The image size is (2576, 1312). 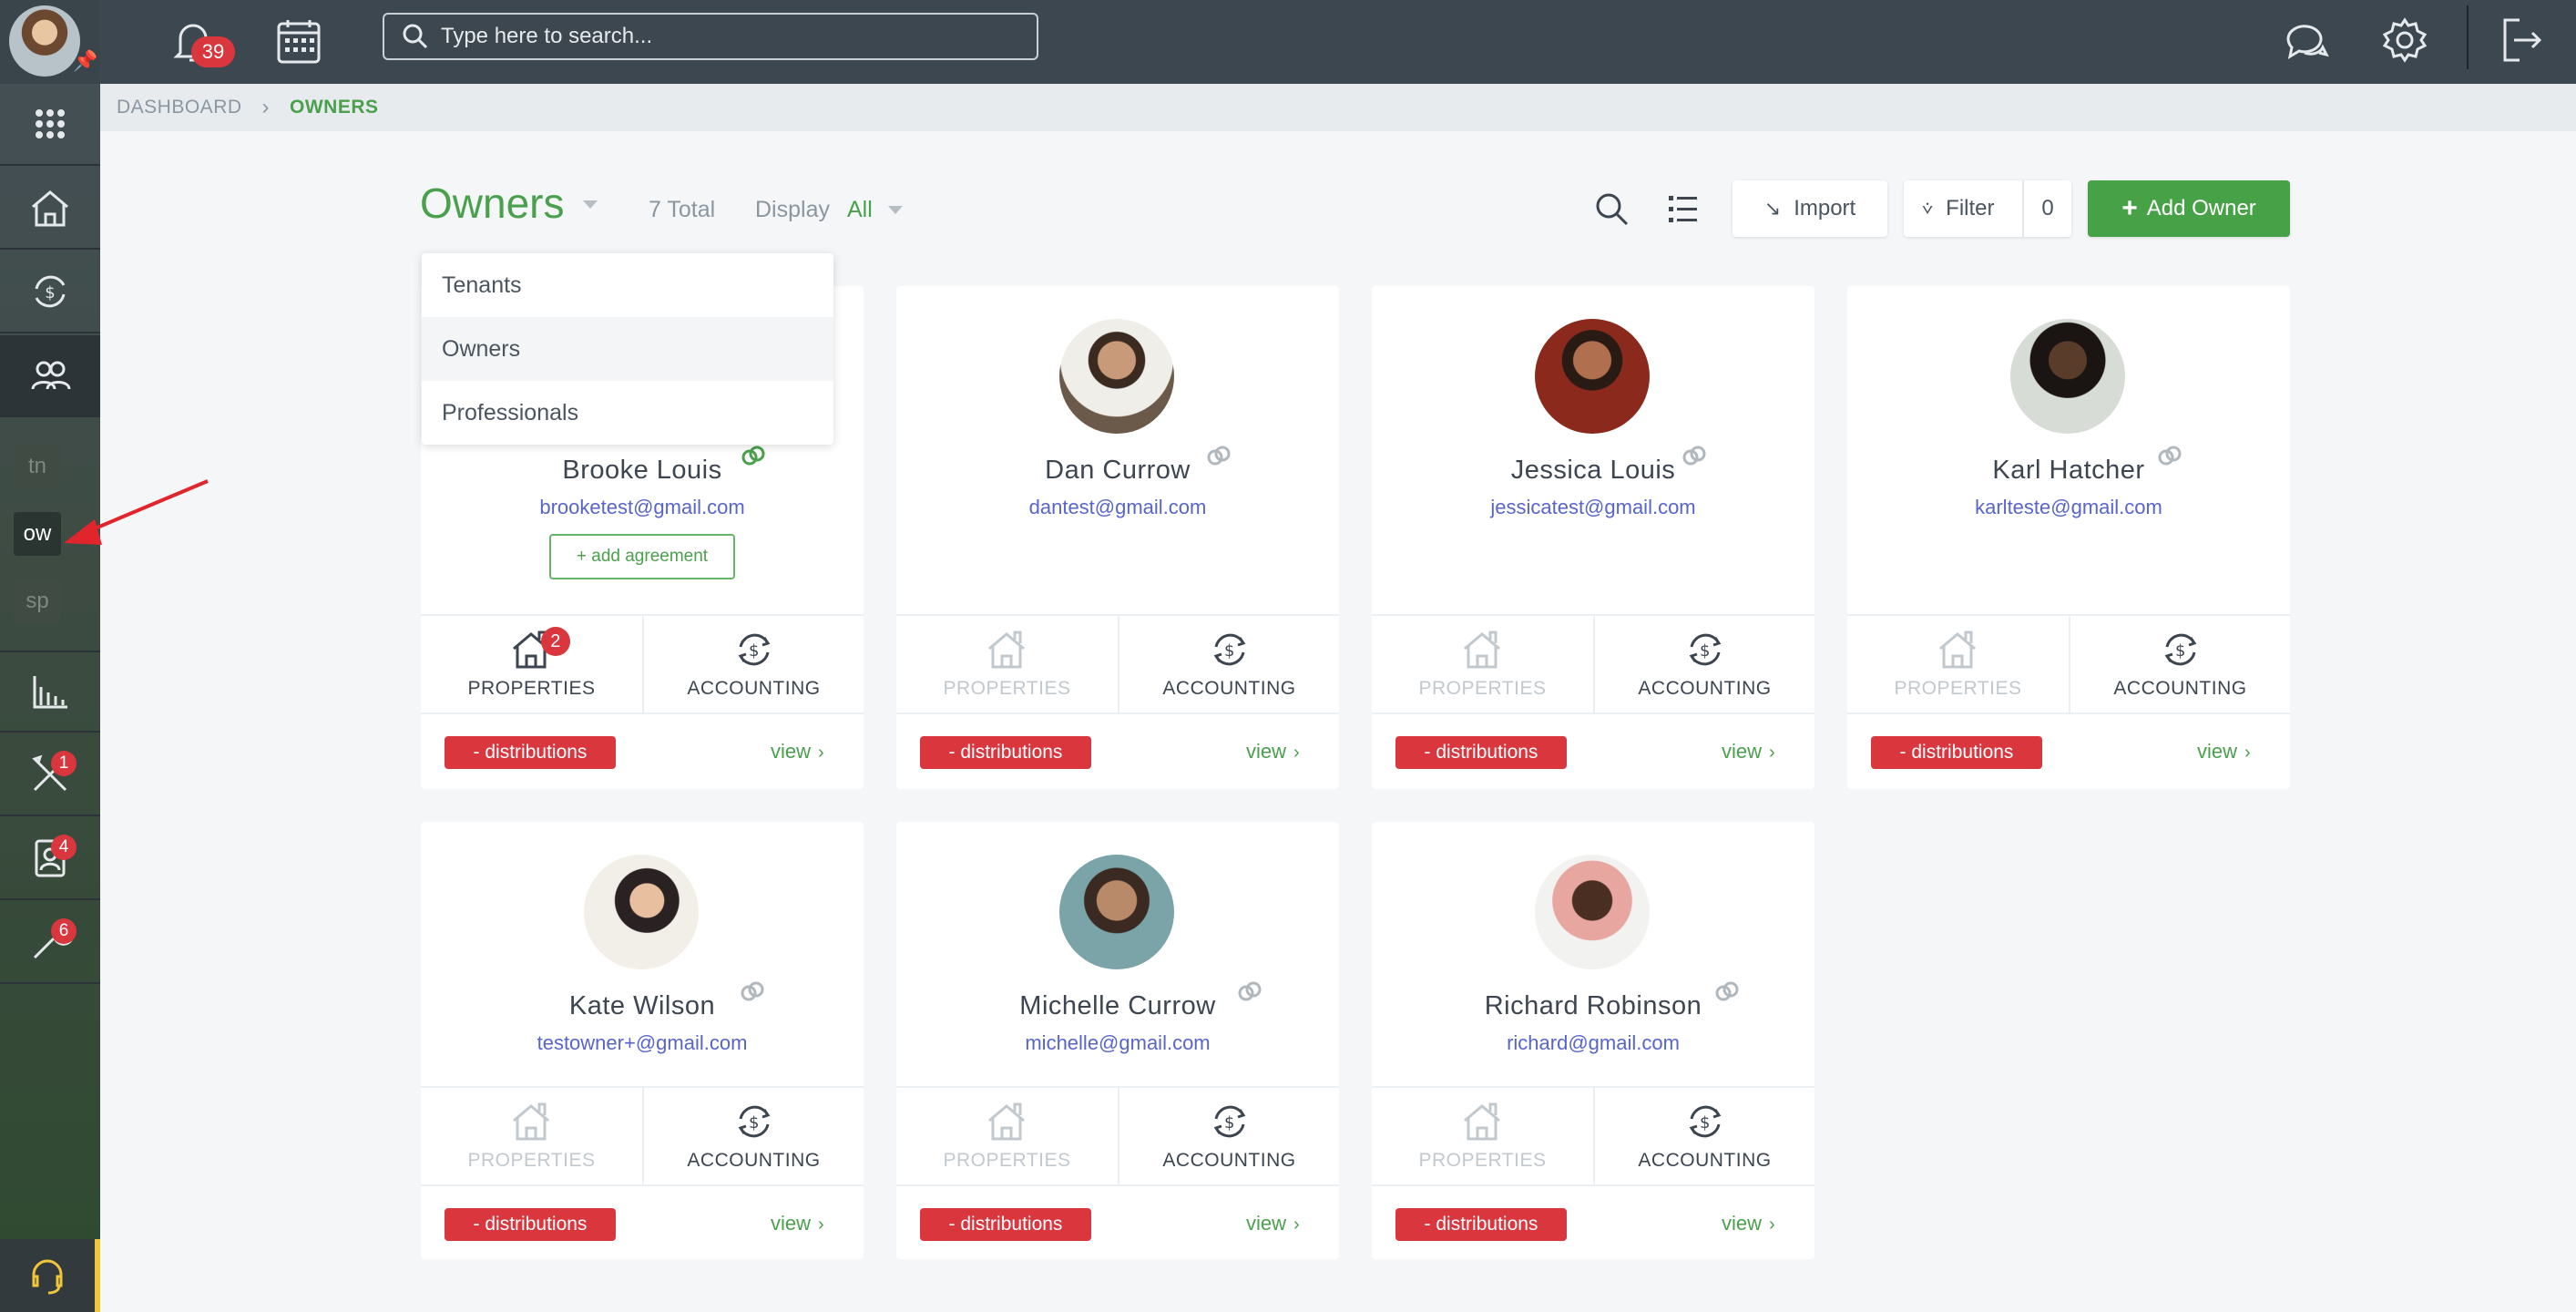 I want to click on sidebar-item-contacts: 4, so click(x=50, y=859).